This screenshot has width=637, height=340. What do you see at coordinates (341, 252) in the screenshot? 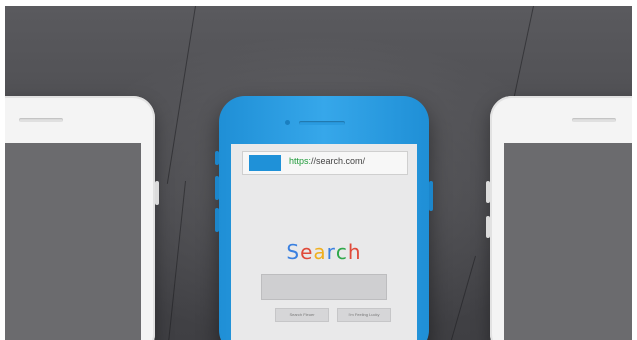
I see `search-logo-letter: c` at bounding box center [341, 252].